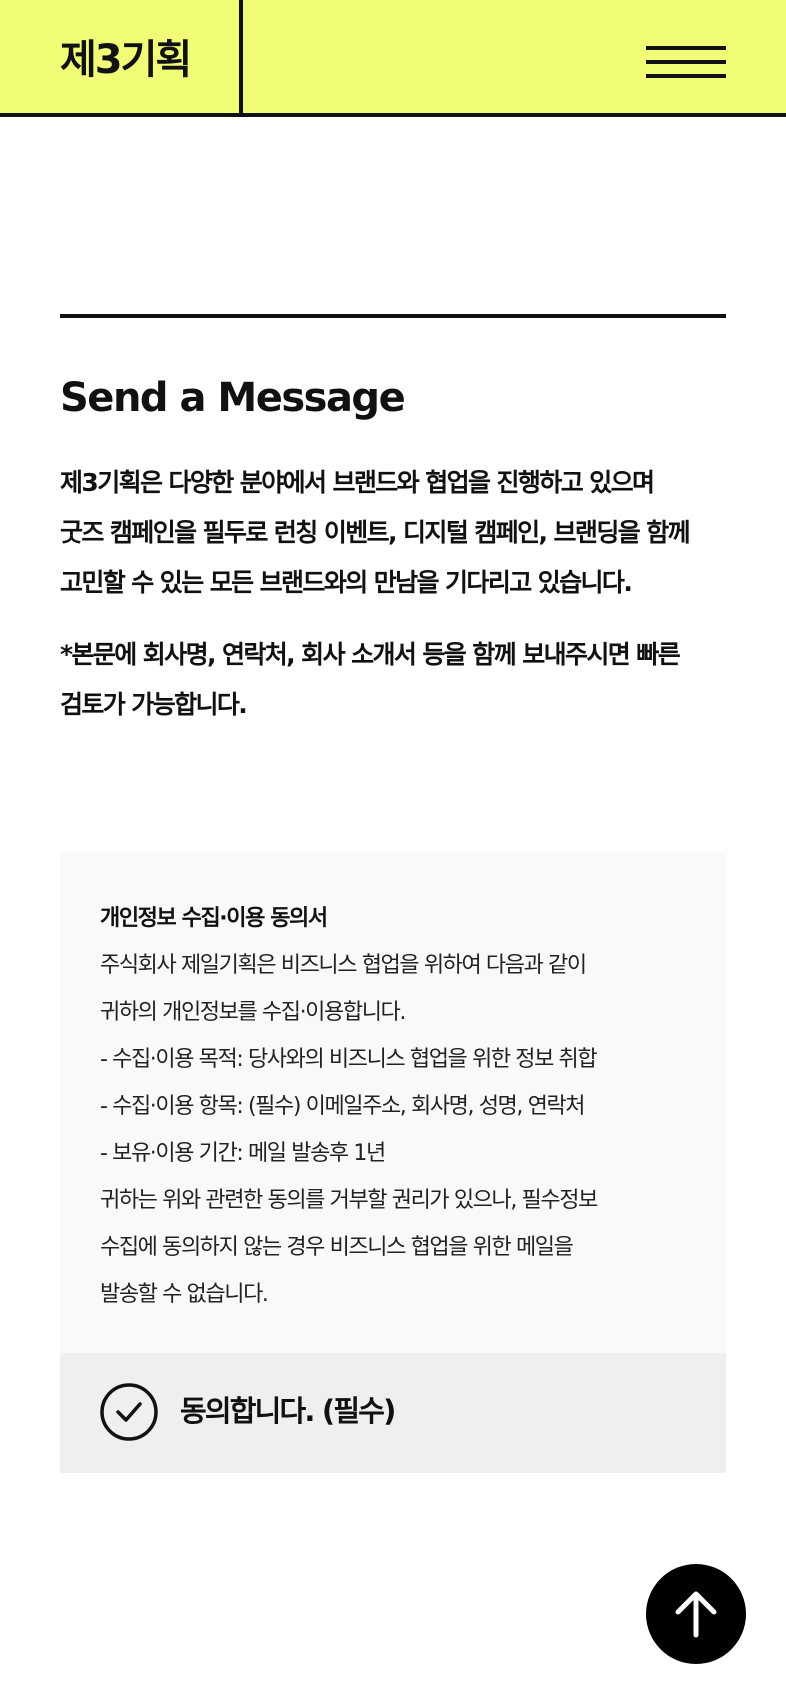  I want to click on scroll-to-top-button, so click(696, 1614).